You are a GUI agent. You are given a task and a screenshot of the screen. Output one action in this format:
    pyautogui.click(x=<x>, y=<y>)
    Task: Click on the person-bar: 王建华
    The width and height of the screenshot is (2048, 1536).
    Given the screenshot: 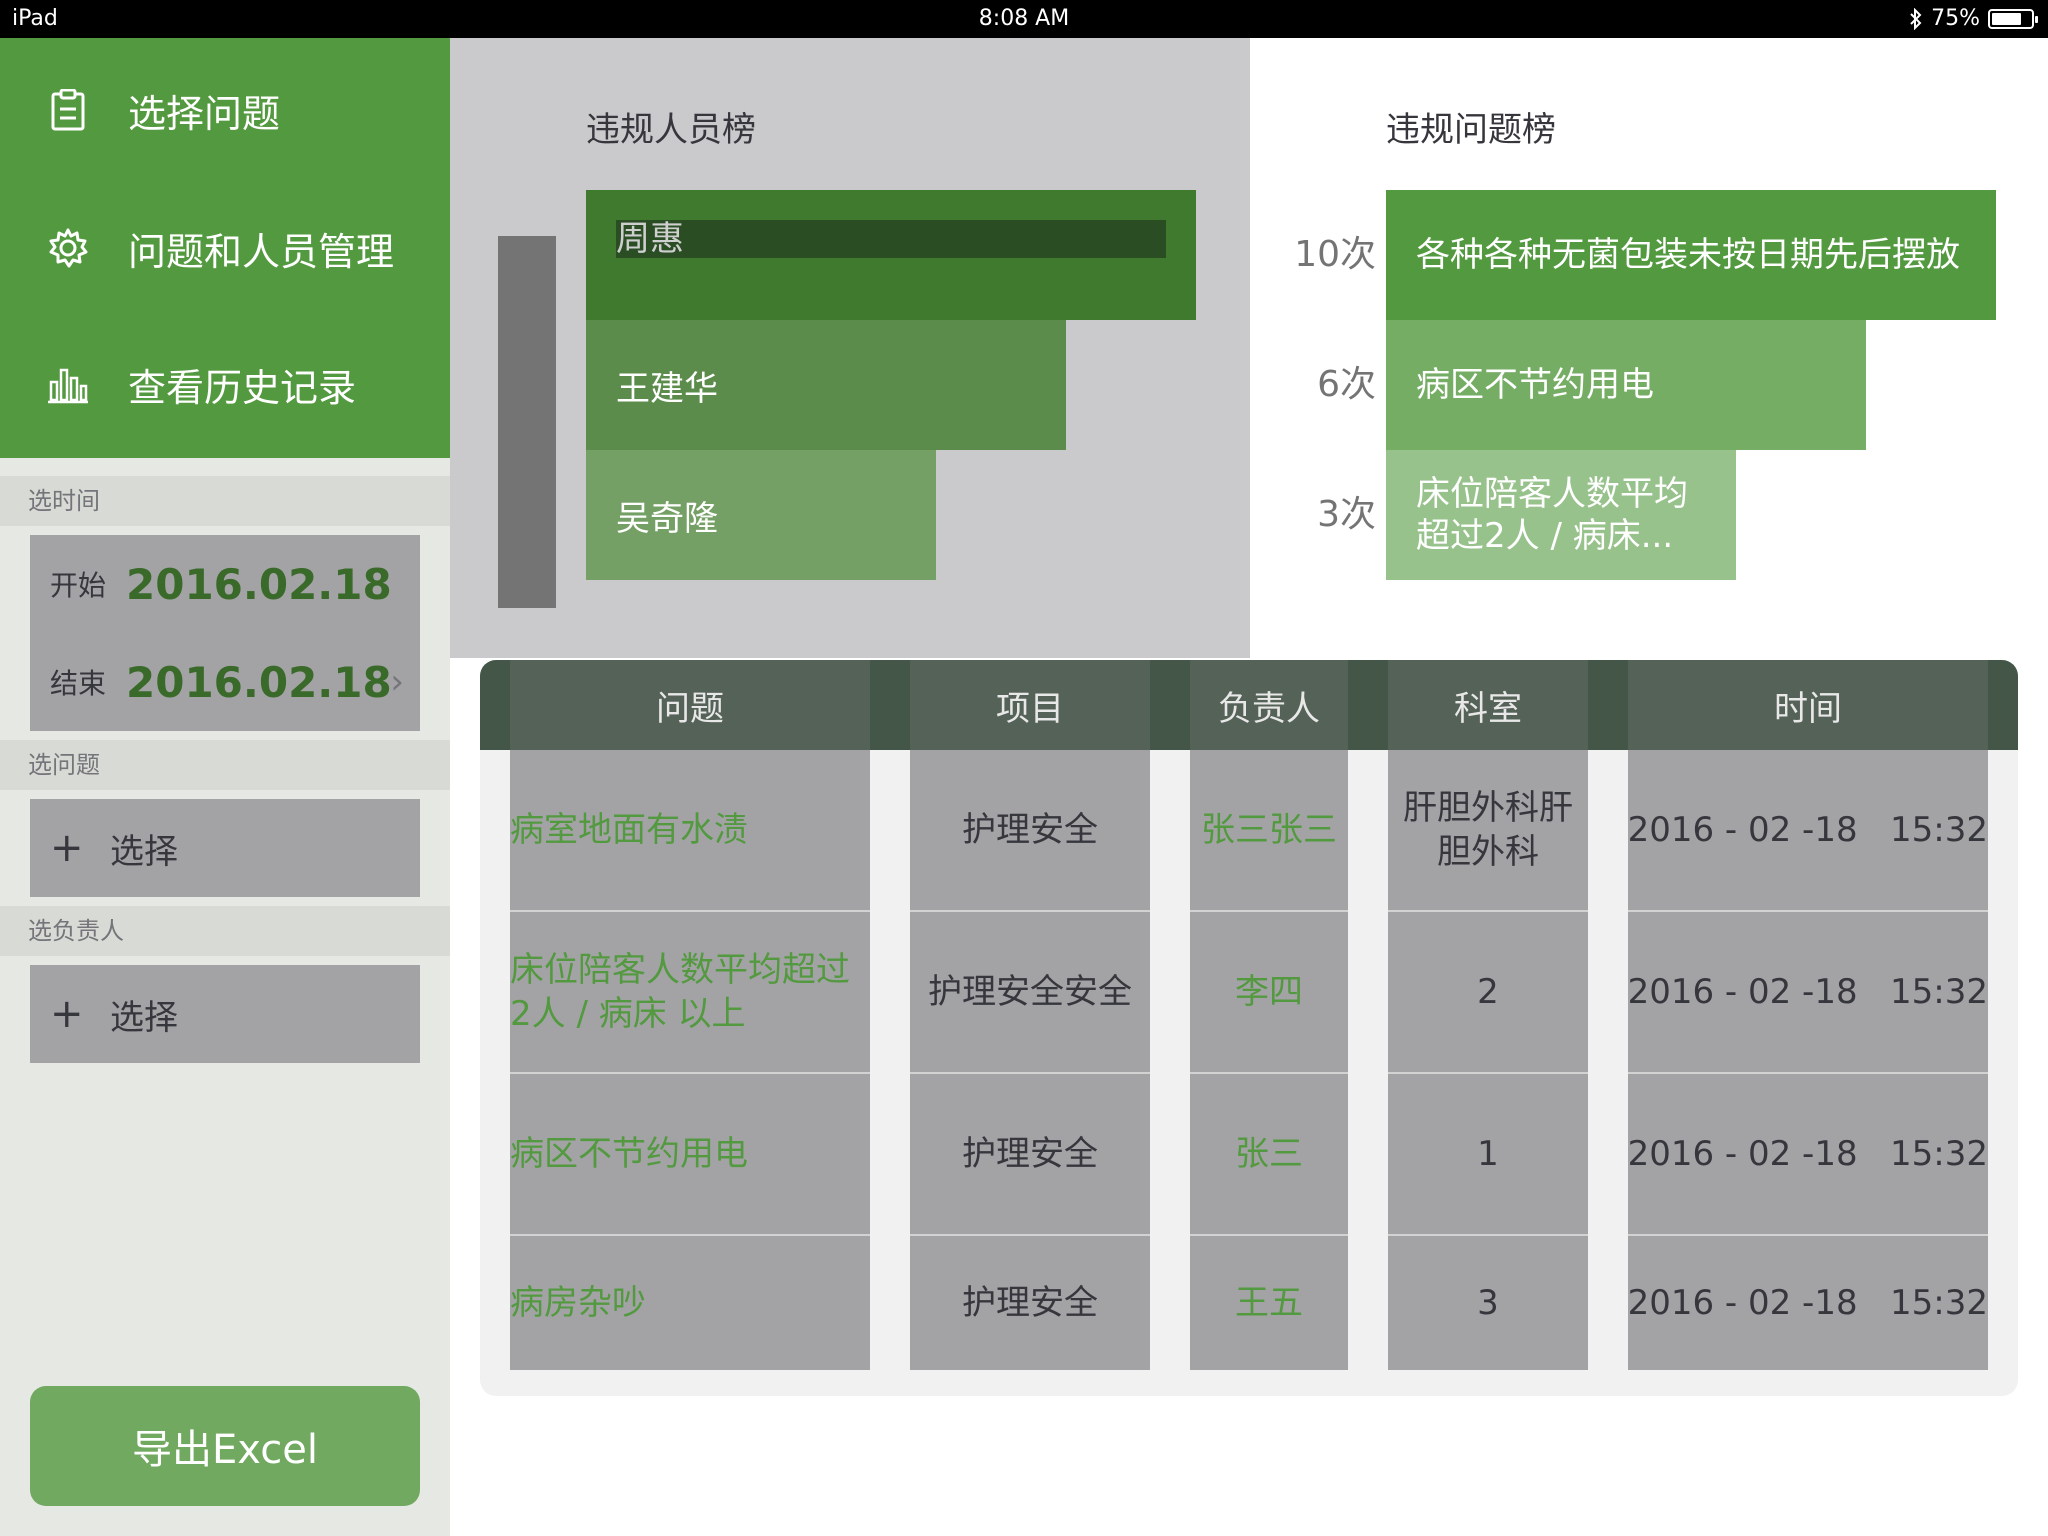 What is the action you would take?
    pyautogui.click(x=826, y=385)
    